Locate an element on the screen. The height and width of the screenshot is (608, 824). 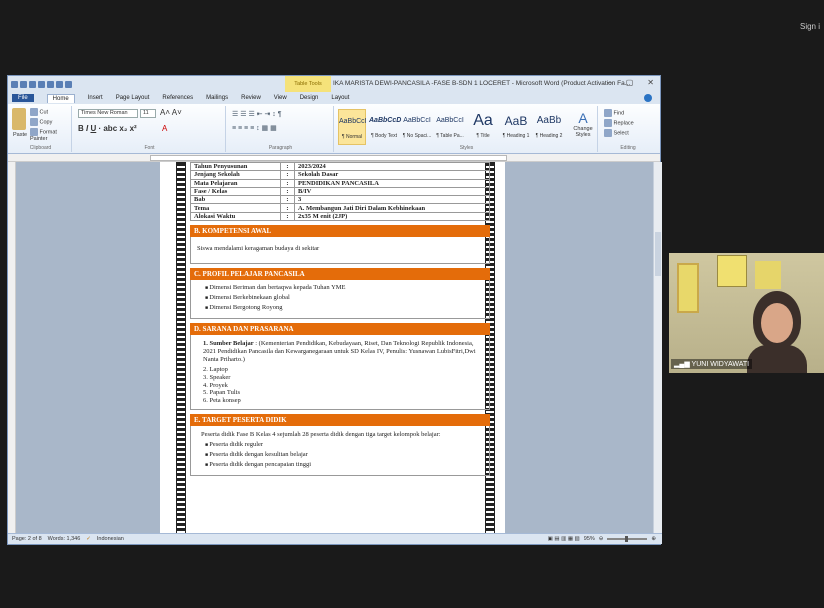
section-heading-profil: C. PROFIL PELAJAR PANCASILA is located at coordinates (340, 274).